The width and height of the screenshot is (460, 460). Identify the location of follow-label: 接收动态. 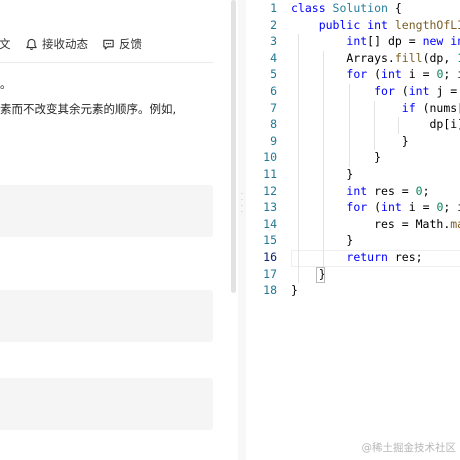
(65, 44).